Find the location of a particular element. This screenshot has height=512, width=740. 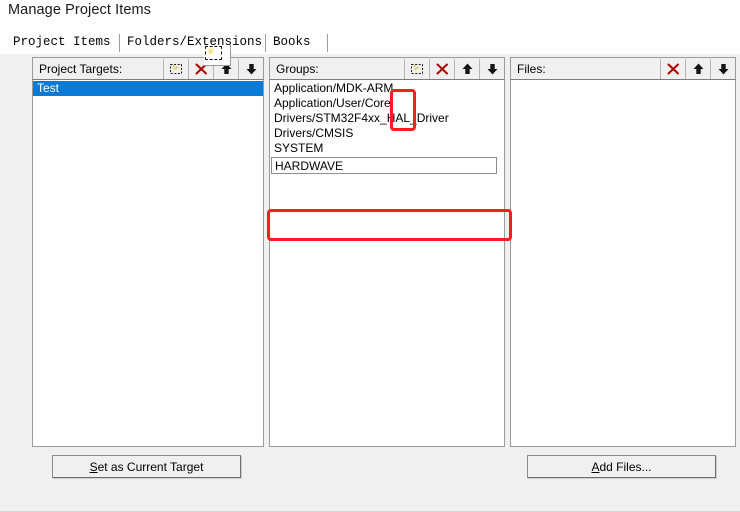

files-header: Files: is located at coordinates (623, 68).